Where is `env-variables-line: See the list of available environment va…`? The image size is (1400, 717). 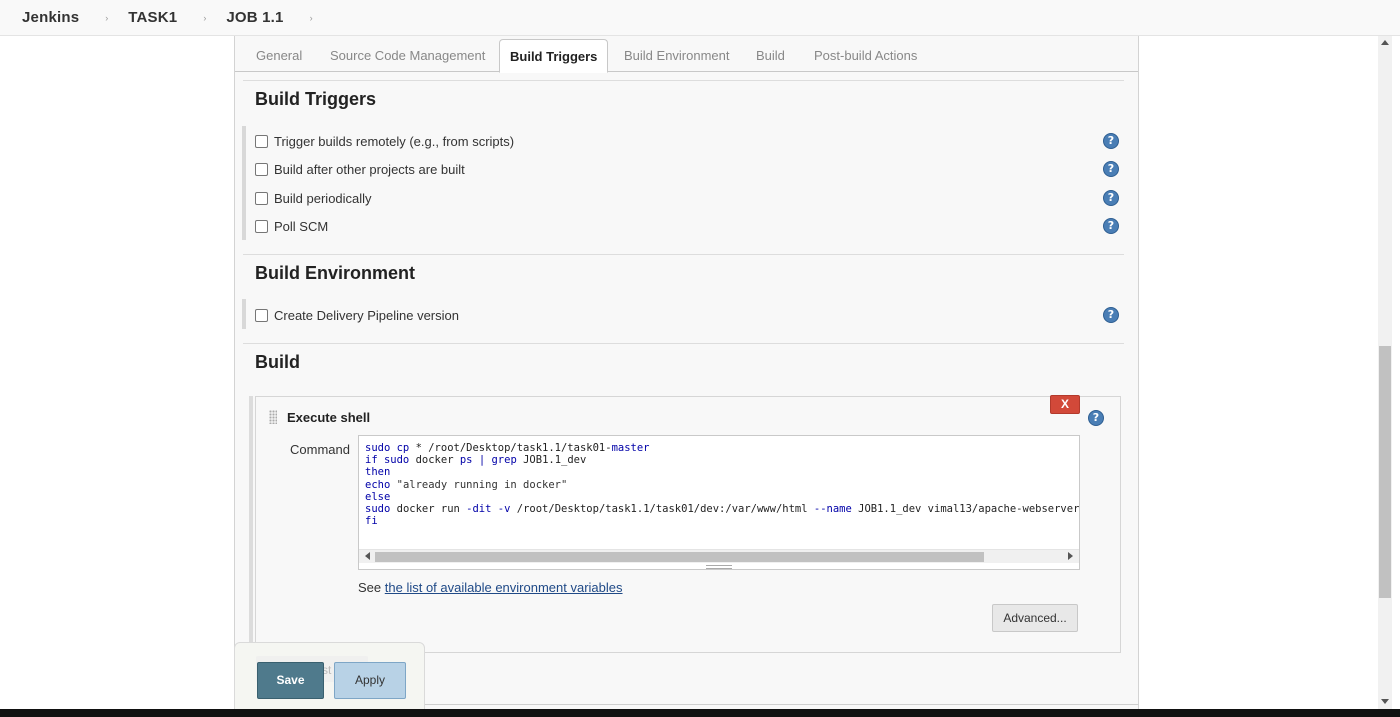 env-variables-line: See the list of available environment va… is located at coordinates (490, 587).